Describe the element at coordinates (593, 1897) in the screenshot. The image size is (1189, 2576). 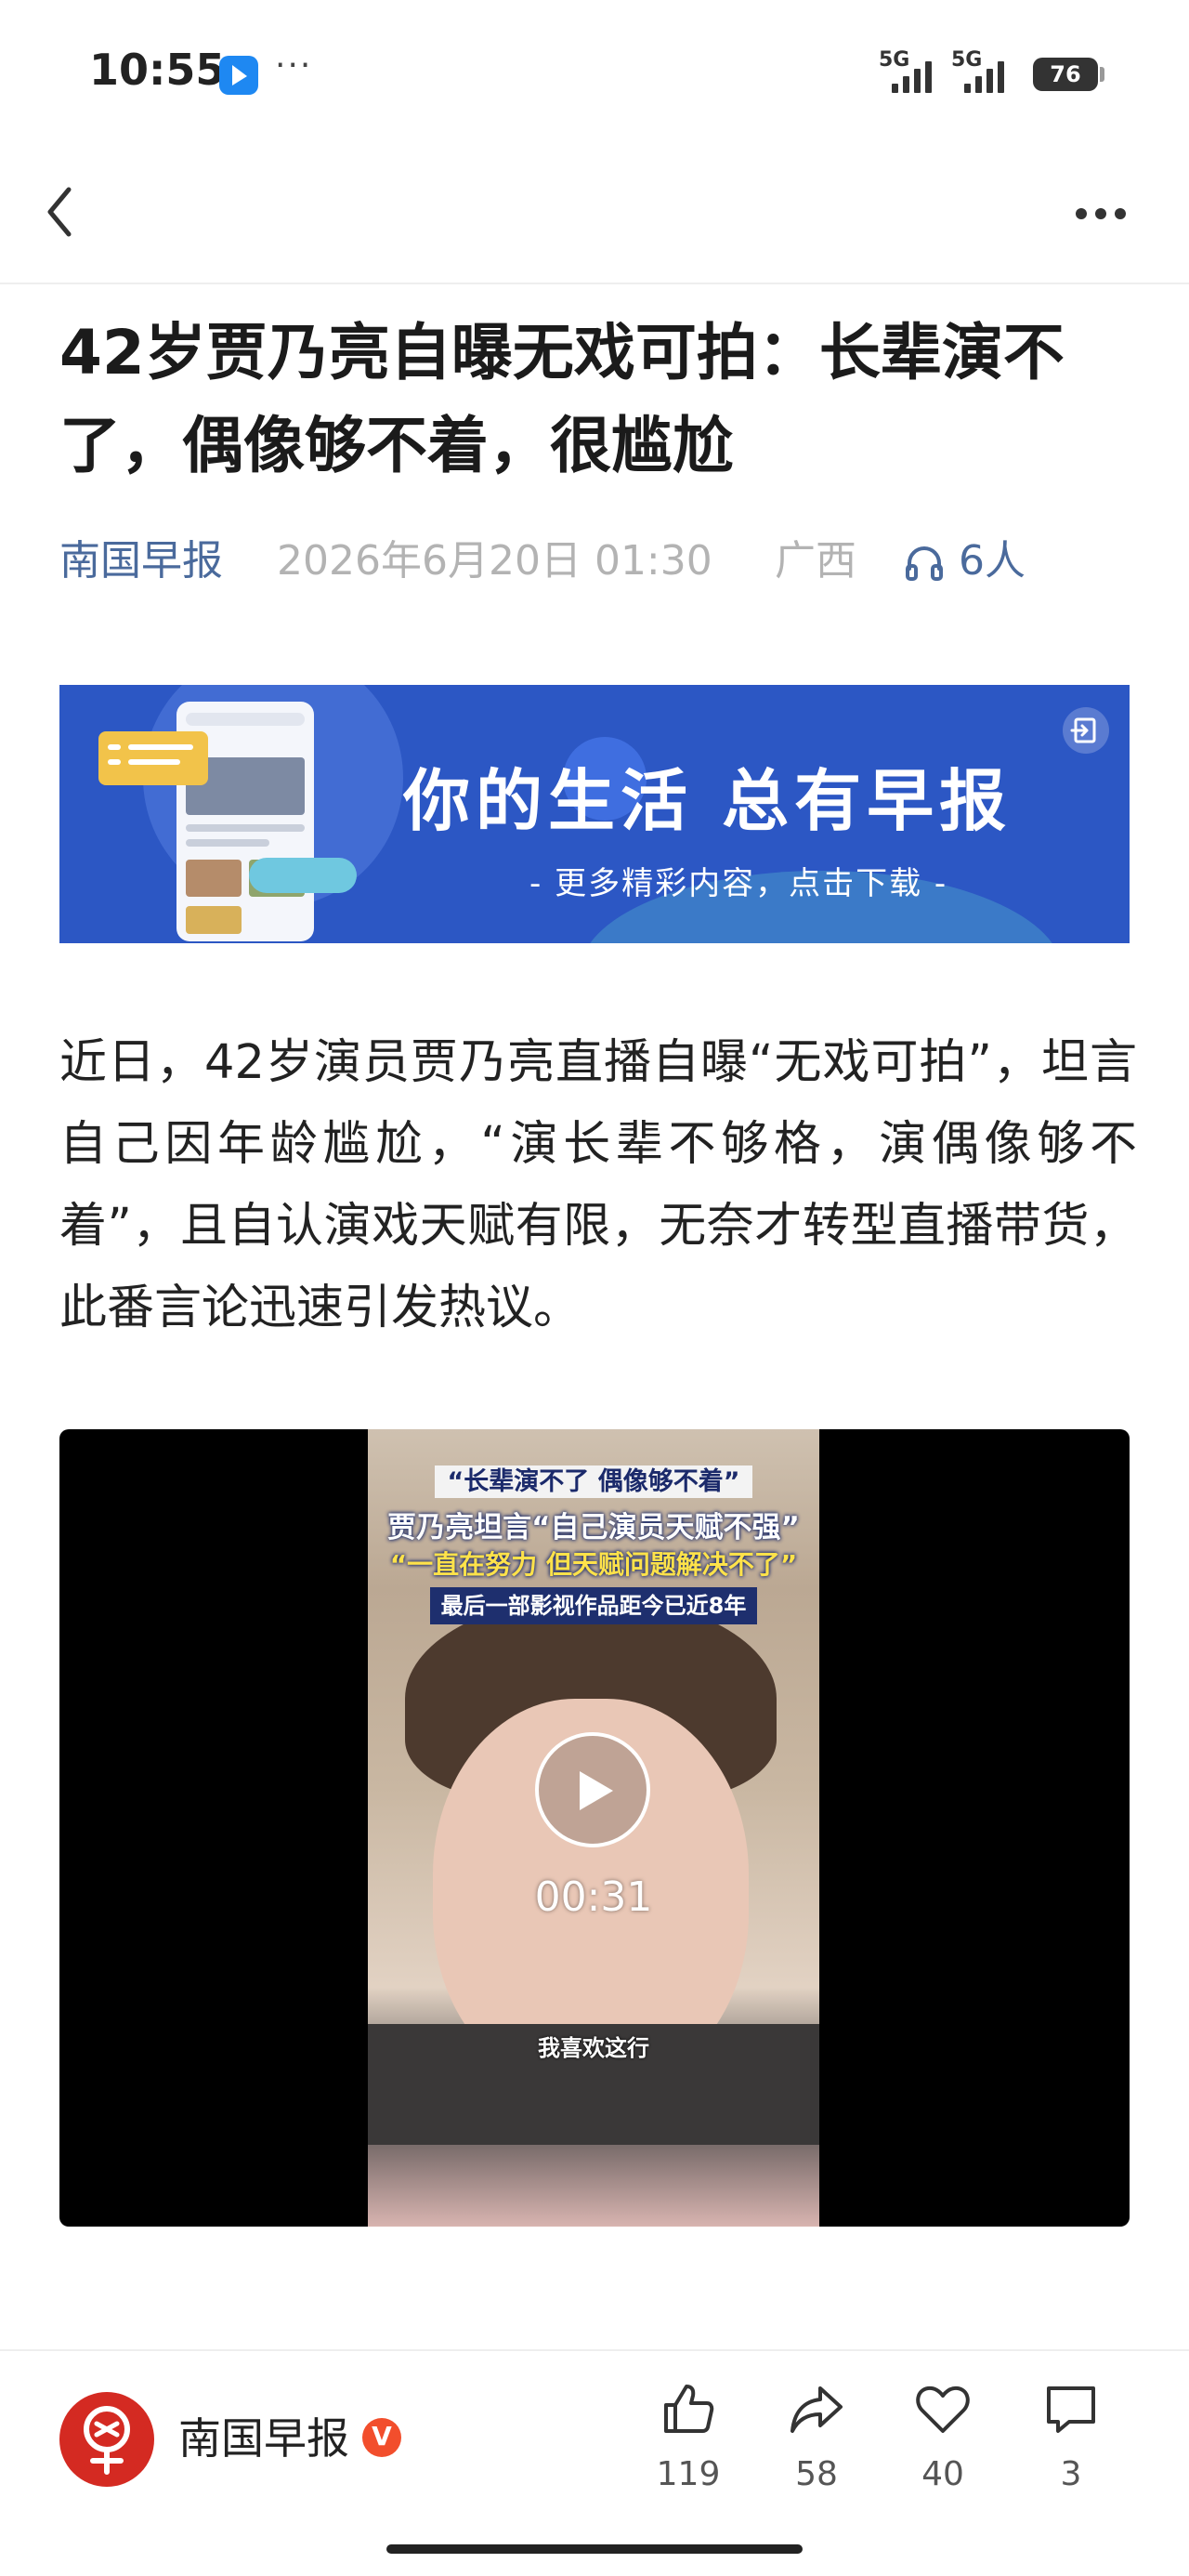
I see `video-duration: 00:31` at that location.